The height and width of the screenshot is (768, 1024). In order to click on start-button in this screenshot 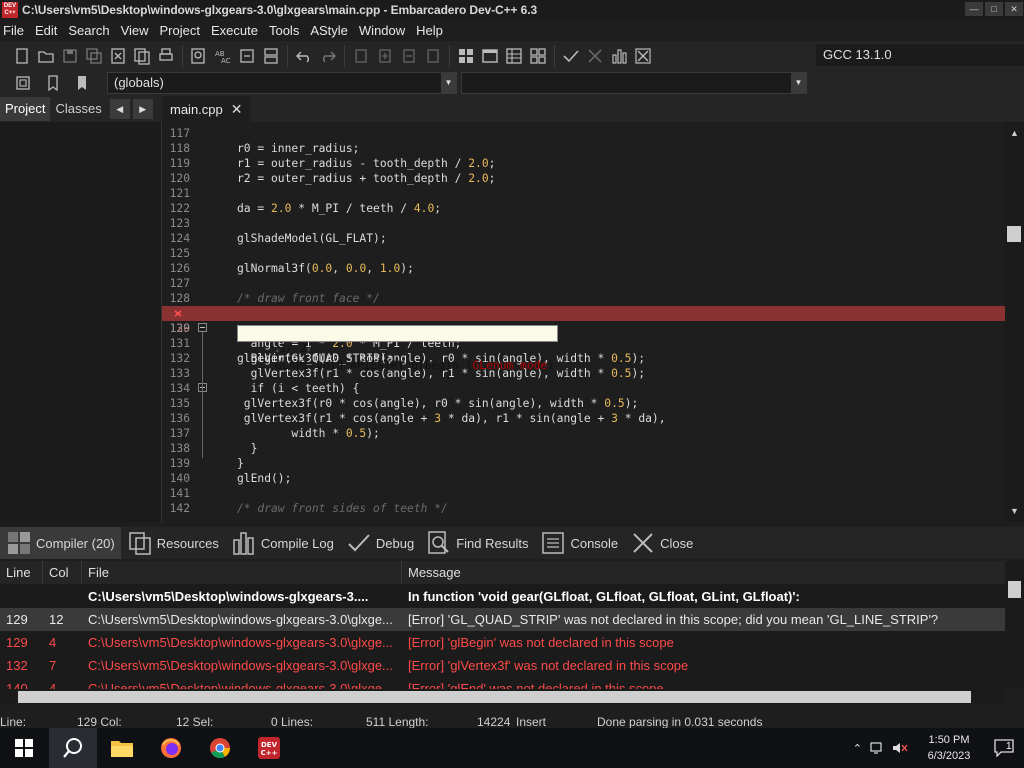, I will do `click(24, 748)`.